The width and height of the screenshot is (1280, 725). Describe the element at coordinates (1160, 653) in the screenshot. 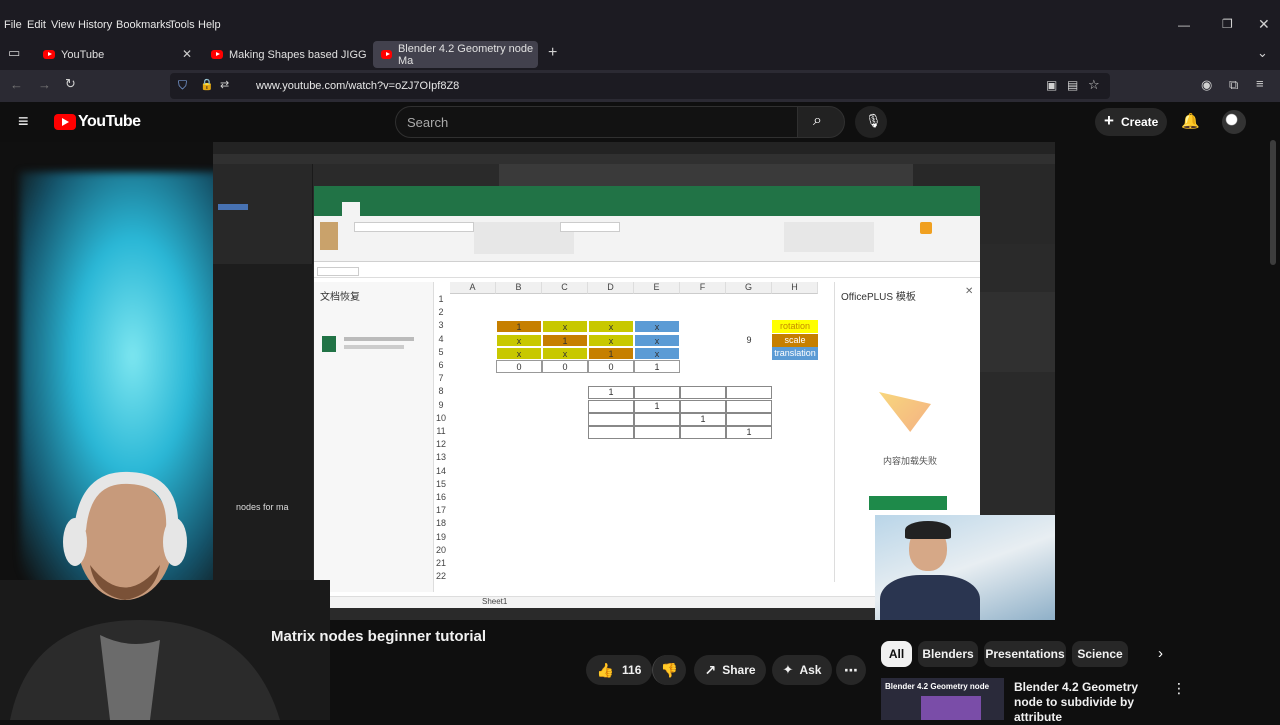

I see `chevron-right-icon: ›` at that location.